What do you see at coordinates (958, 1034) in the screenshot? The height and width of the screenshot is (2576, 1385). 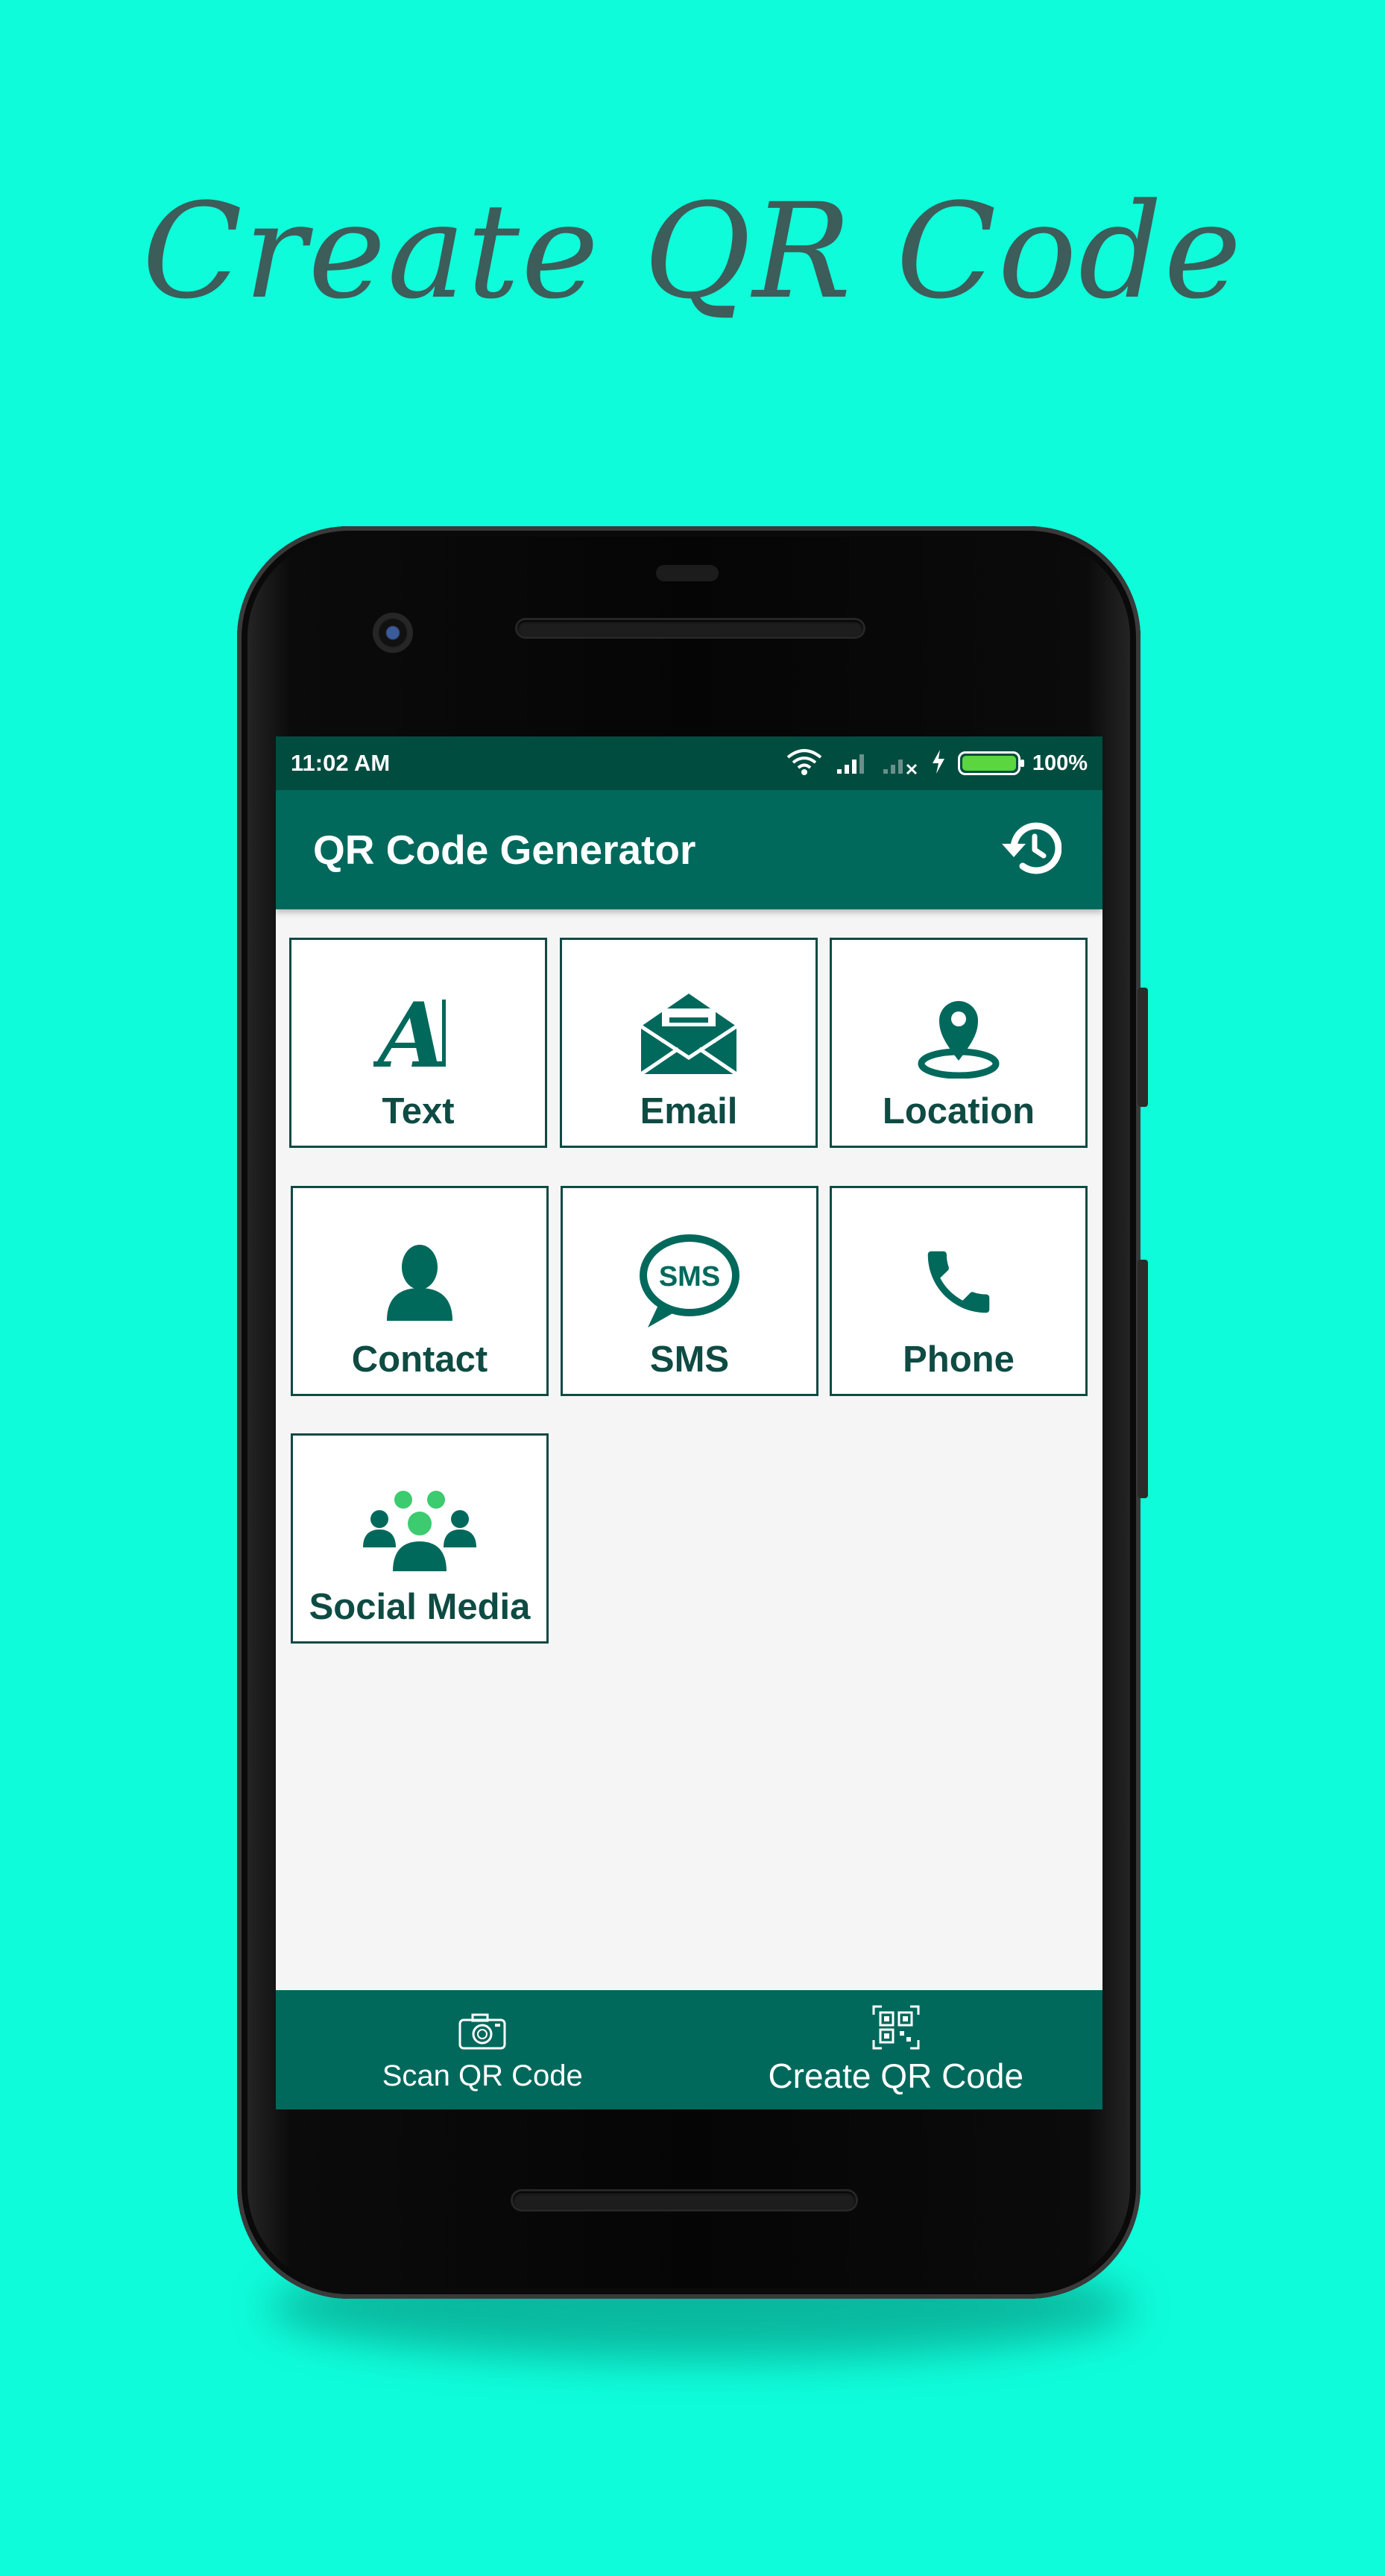 I see `location-icon` at bounding box center [958, 1034].